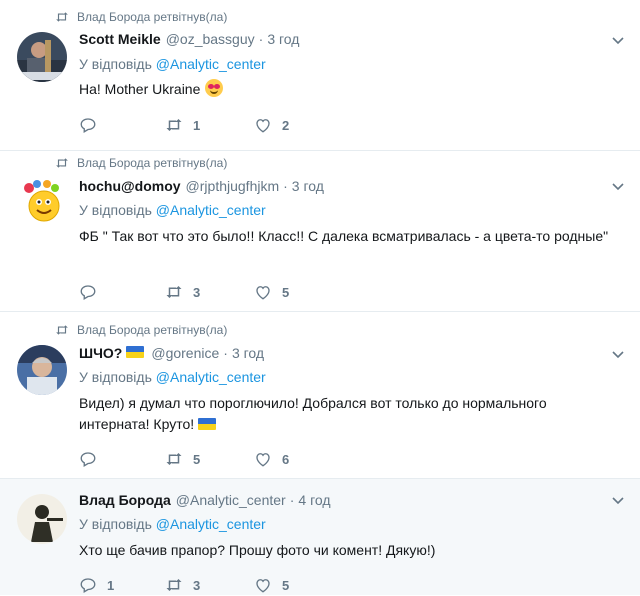  What do you see at coordinates (100, 353) in the screenshot?
I see `author-name: ШЧО?` at bounding box center [100, 353].